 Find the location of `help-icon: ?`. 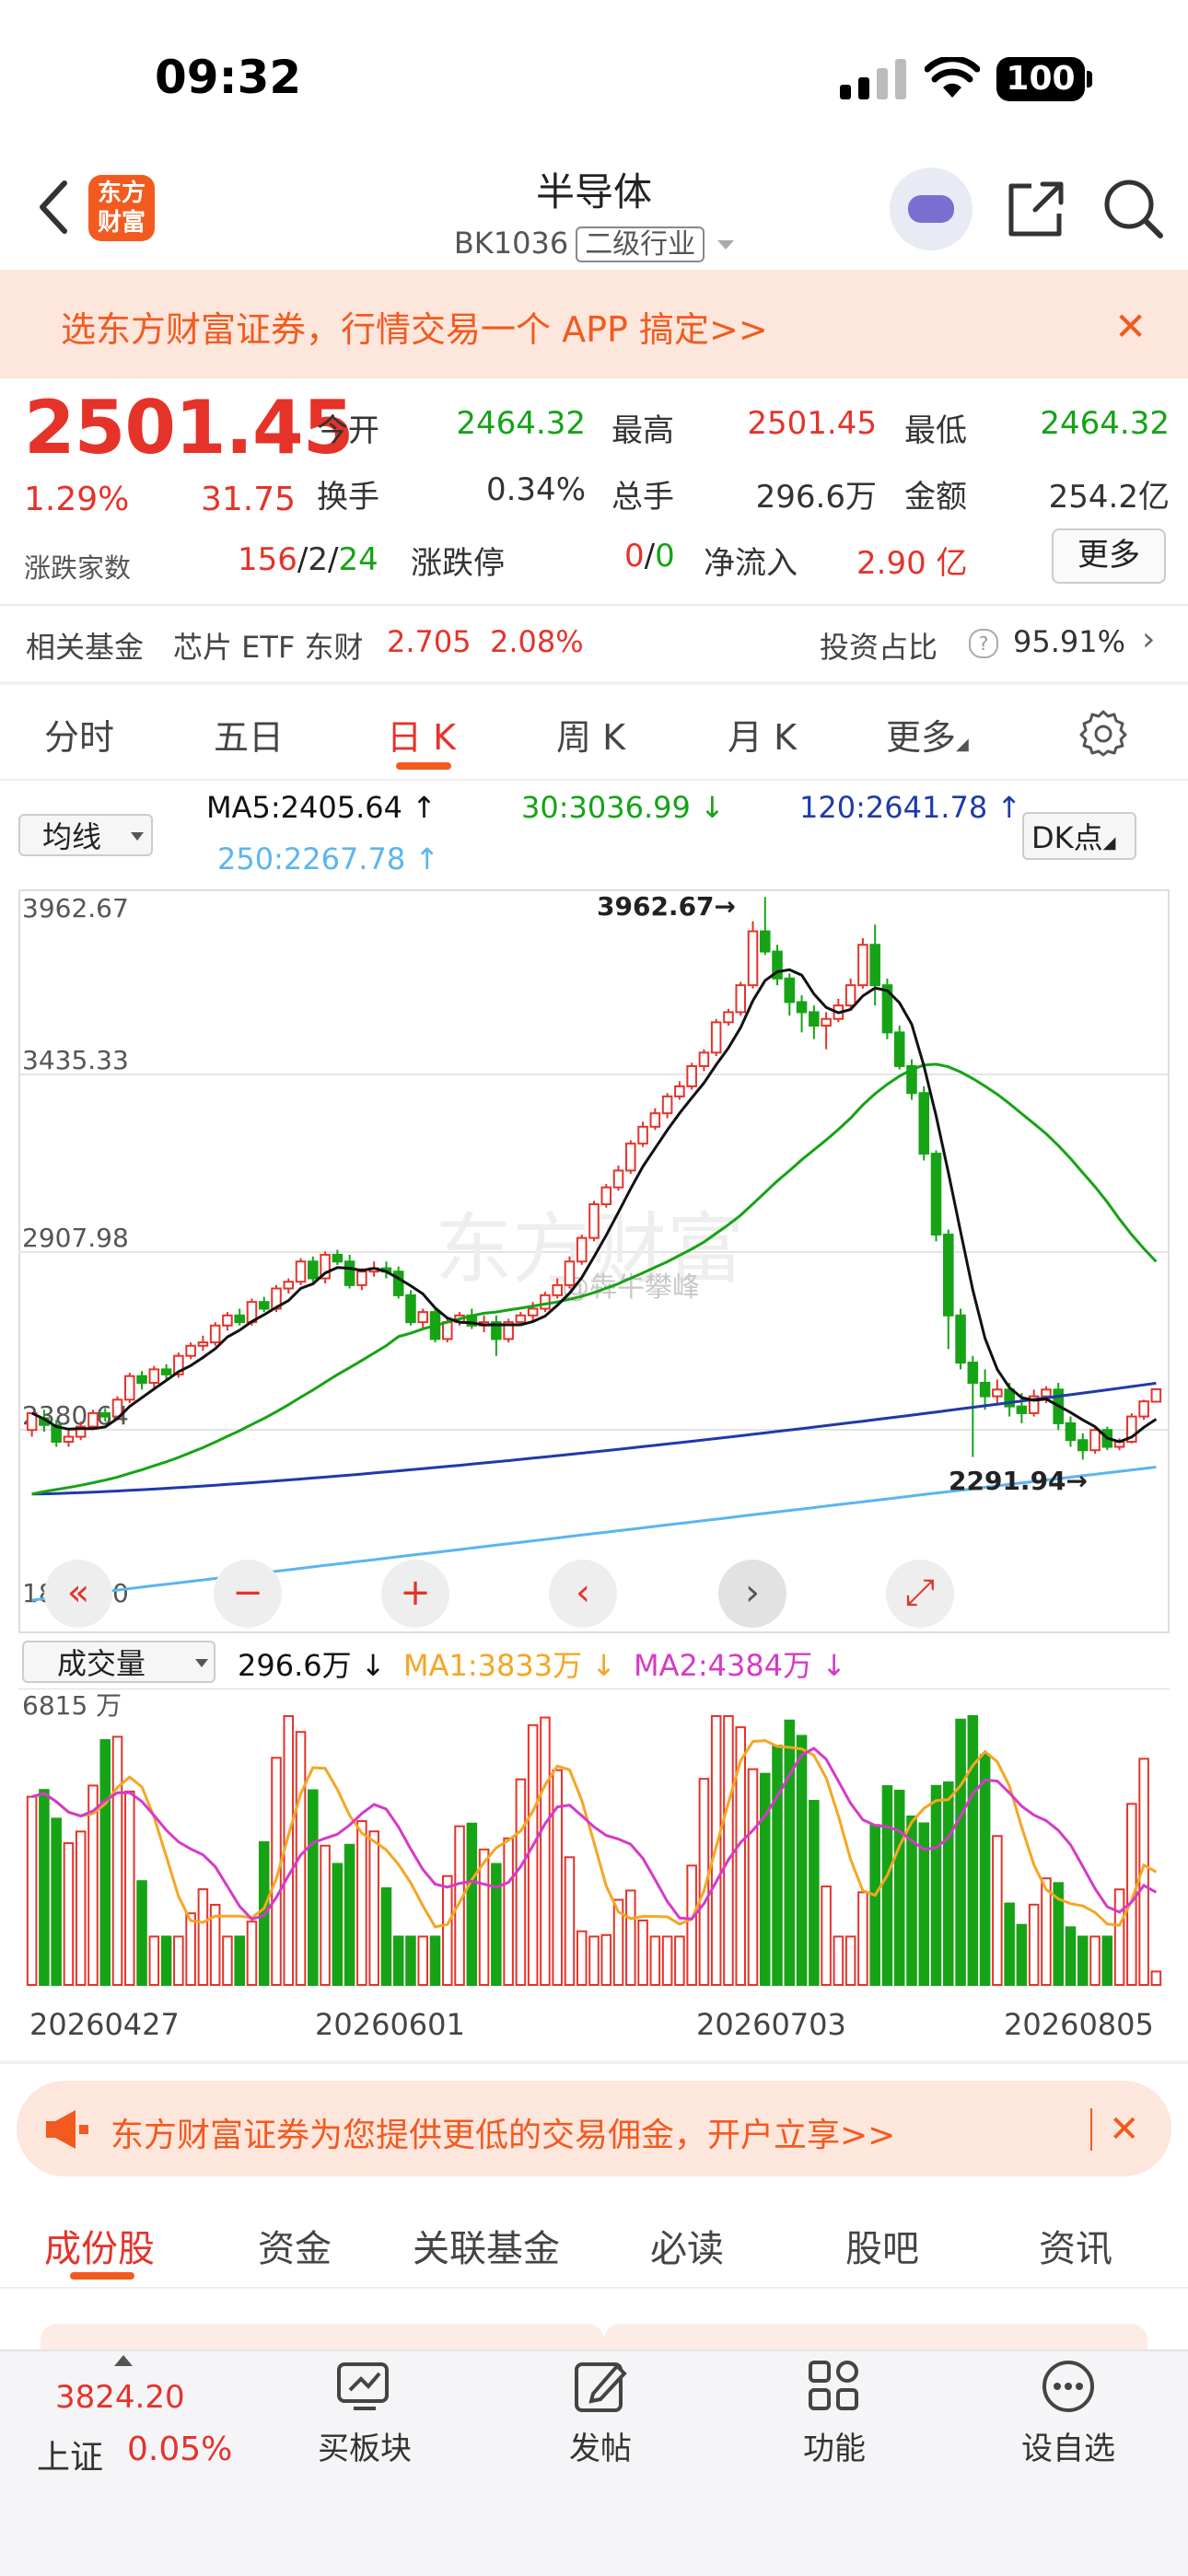

help-icon: ? is located at coordinates (983, 643).